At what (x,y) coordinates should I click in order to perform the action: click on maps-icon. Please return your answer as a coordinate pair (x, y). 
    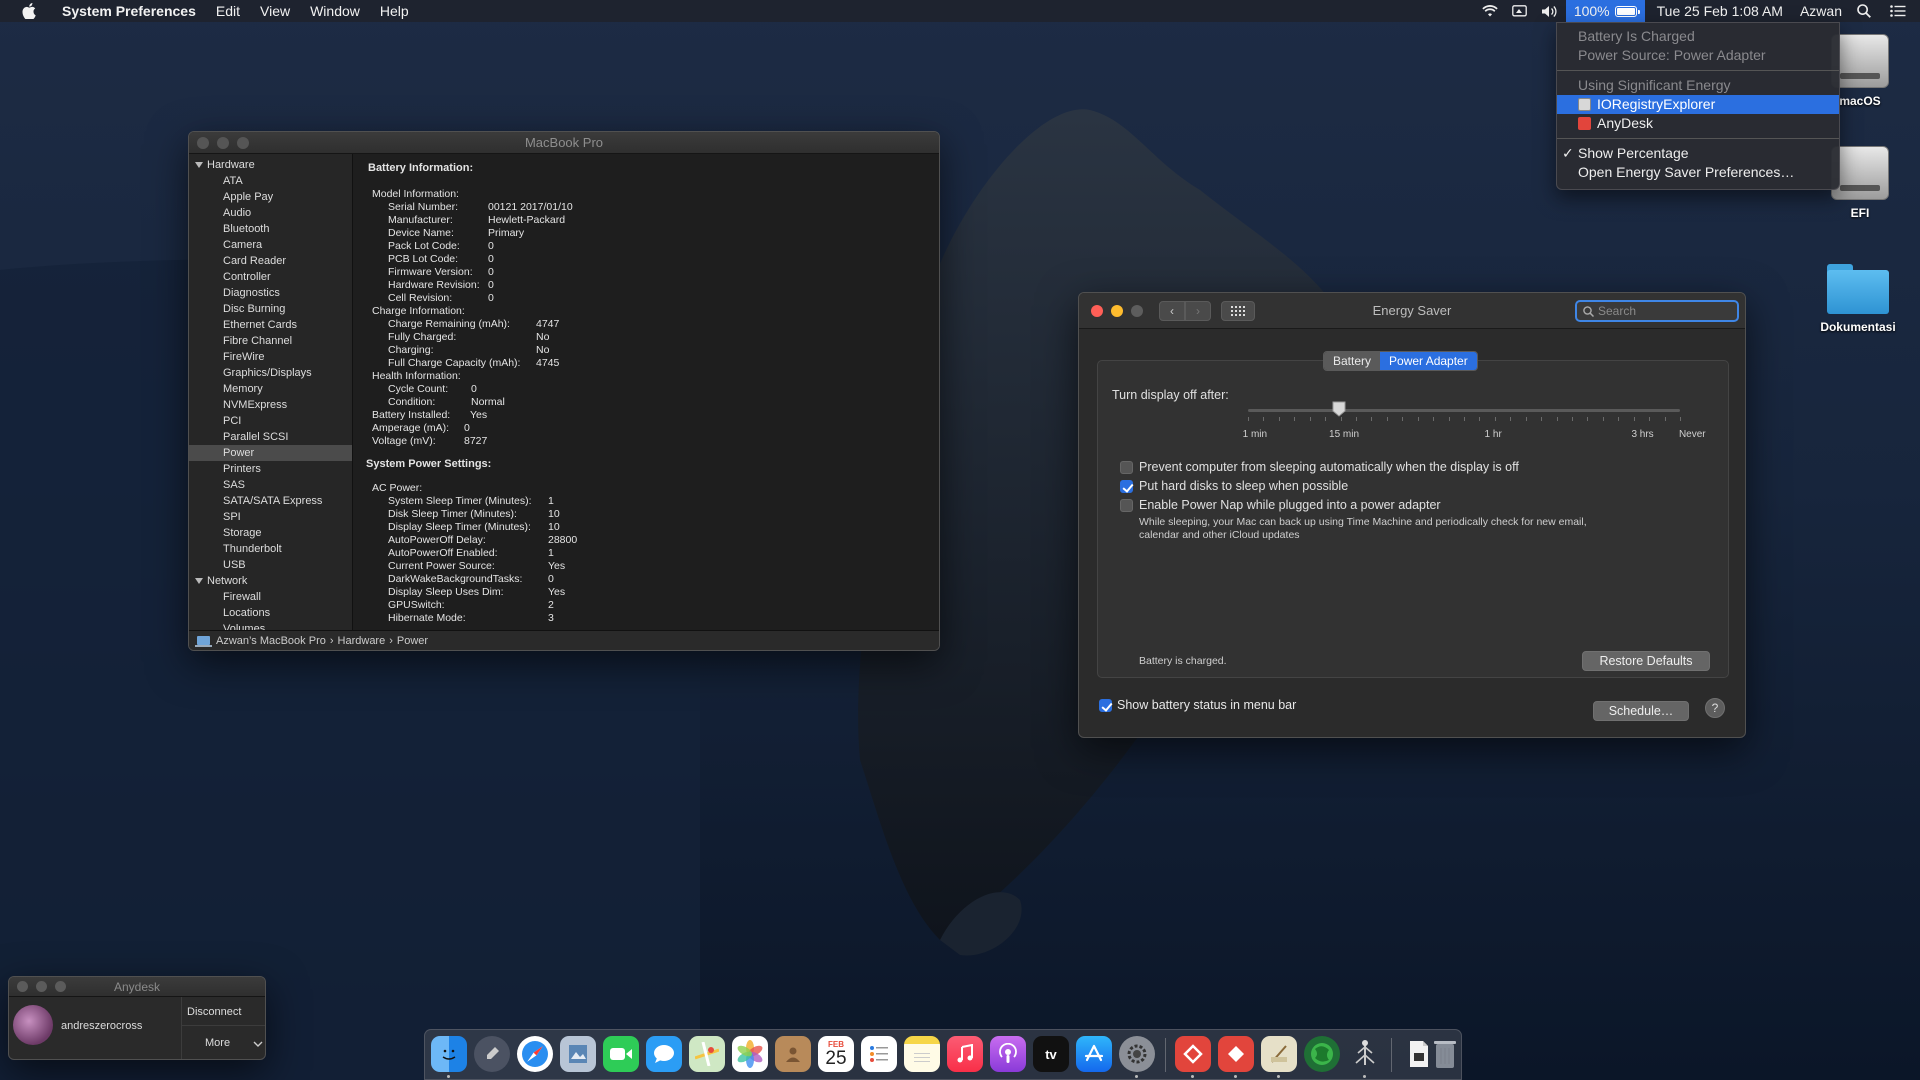
    Looking at the image, I should click on (707, 1054).